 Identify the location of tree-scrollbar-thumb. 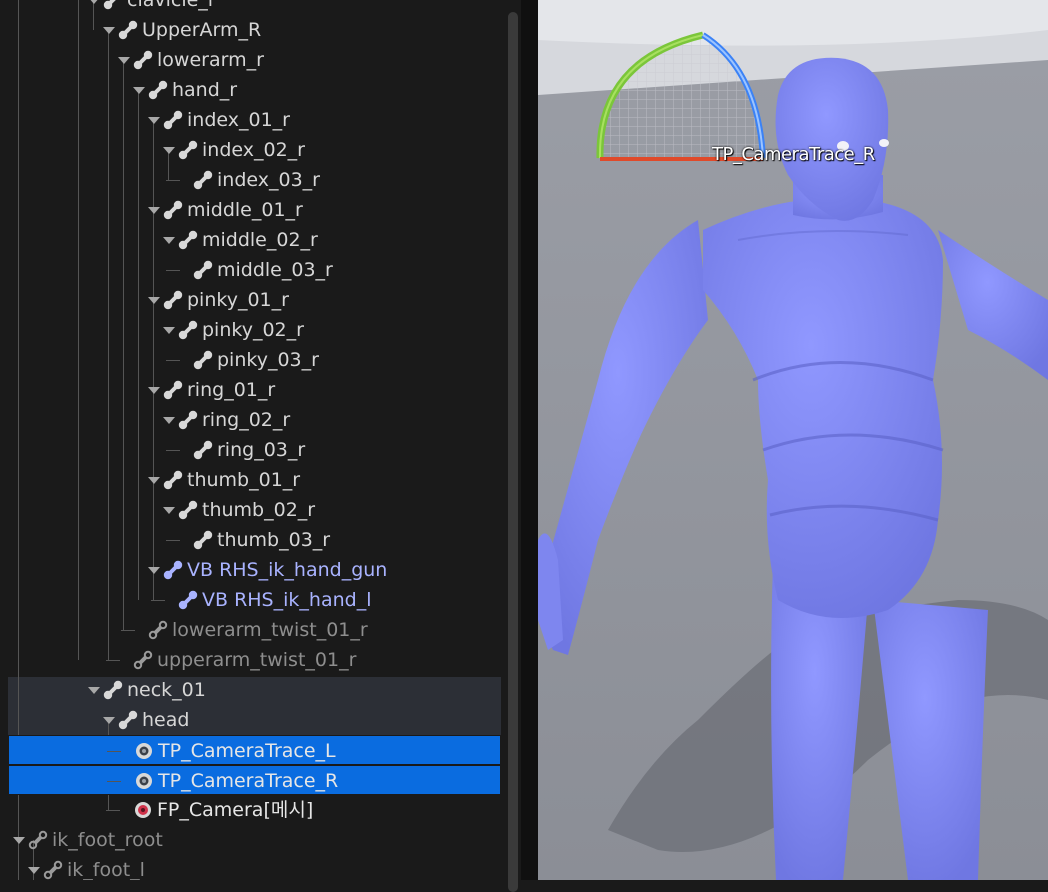
(513, 452).